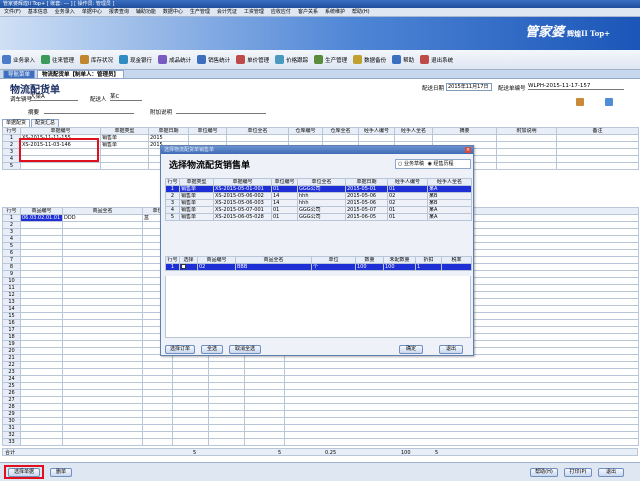 This screenshot has height=481, width=640. I want to click on select-doc-button: 选择单据, so click(24, 472).